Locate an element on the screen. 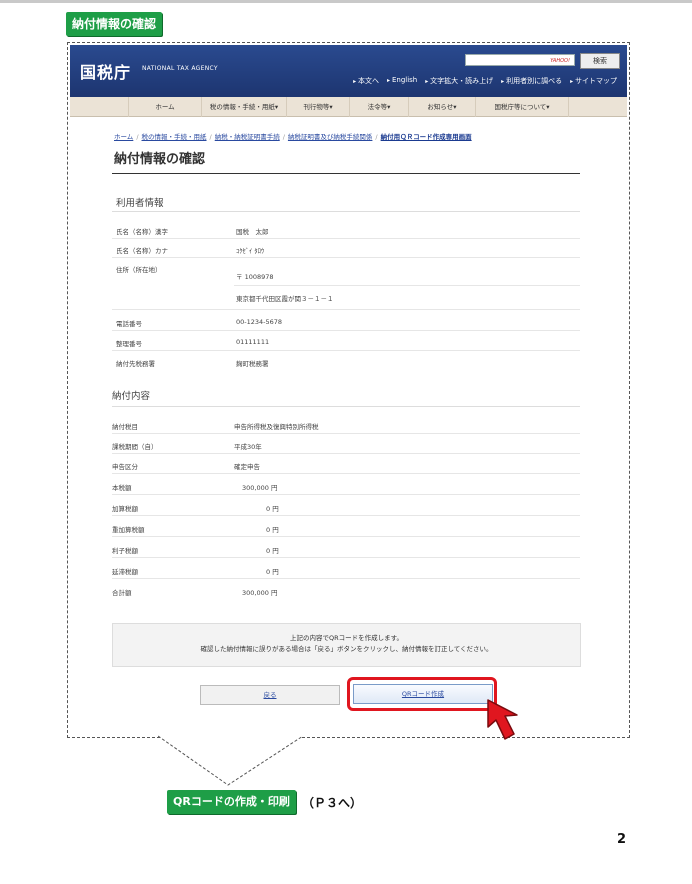 The width and height of the screenshot is (692, 884). top-rule is located at coordinates (346, 1).